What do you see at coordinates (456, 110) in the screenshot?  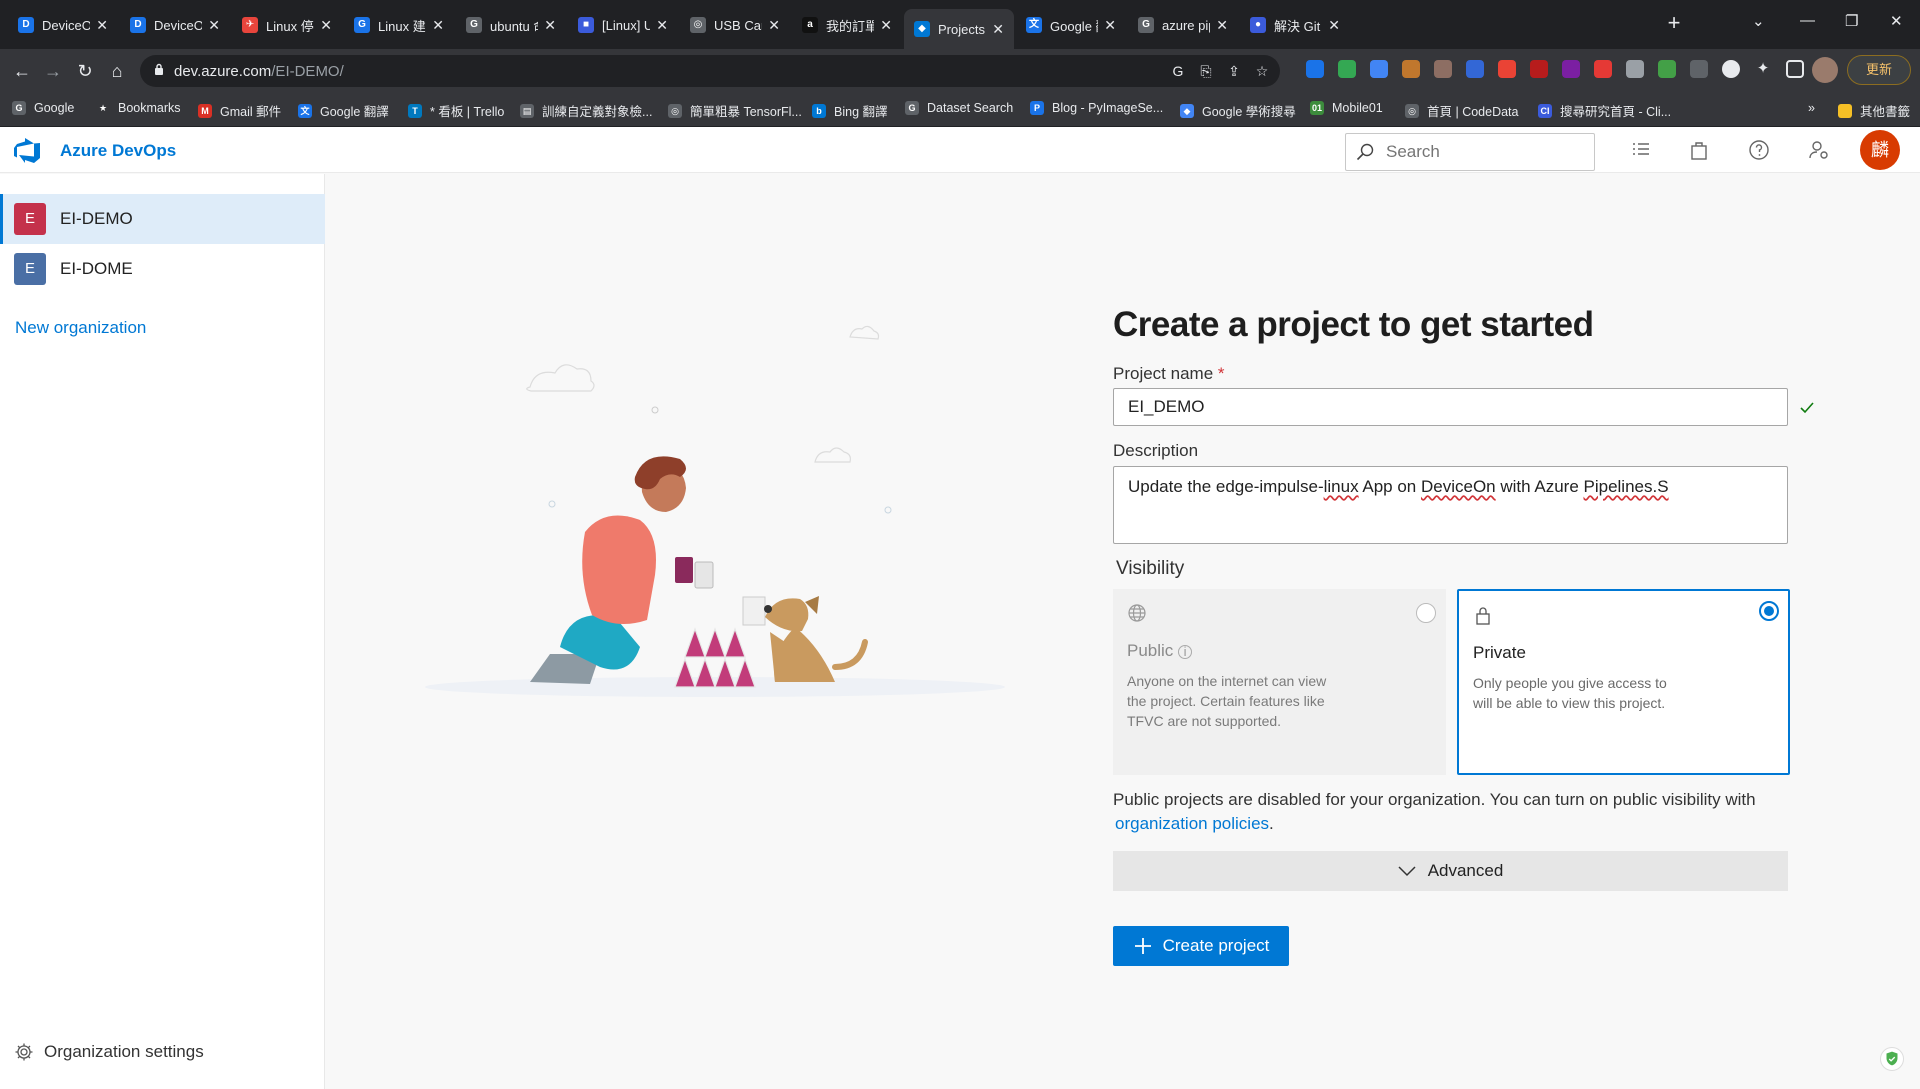 I see `bookmark-item: T * 看板 | Trello` at bounding box center [456, 110].